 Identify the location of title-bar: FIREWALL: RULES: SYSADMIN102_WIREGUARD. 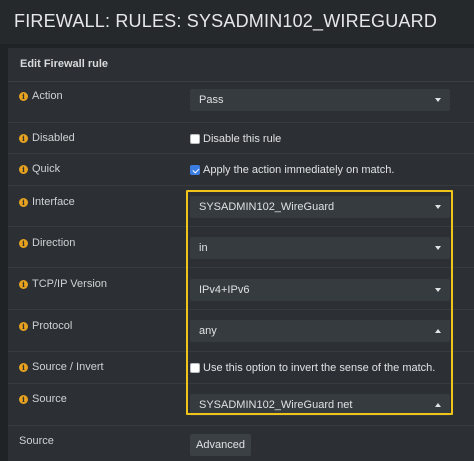
(237, 22).